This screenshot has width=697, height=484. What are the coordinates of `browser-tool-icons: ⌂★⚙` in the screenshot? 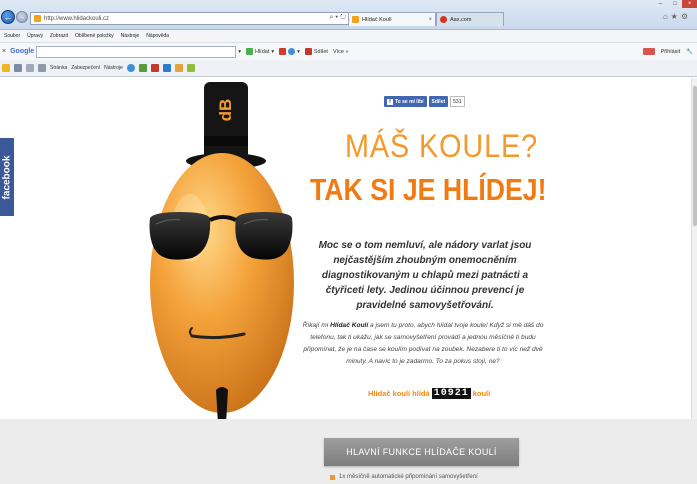 It's located at (677, 16).